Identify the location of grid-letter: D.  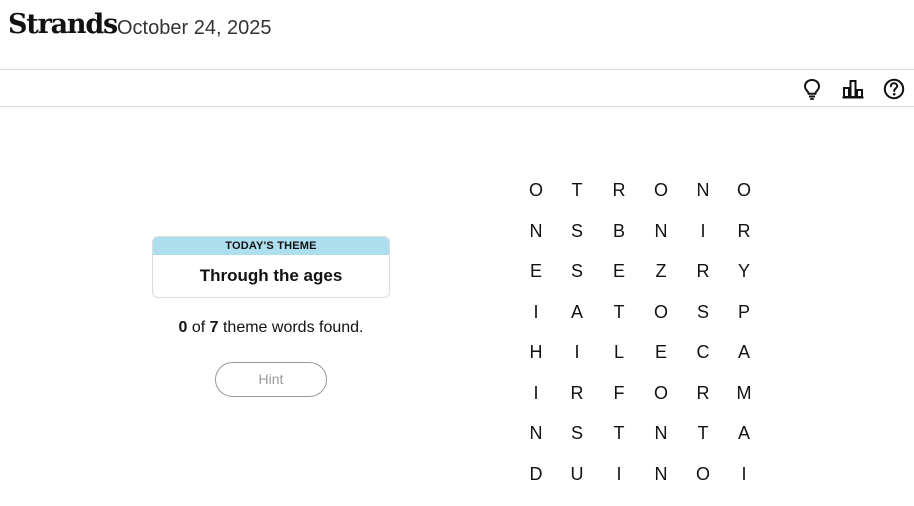
(536, 474).